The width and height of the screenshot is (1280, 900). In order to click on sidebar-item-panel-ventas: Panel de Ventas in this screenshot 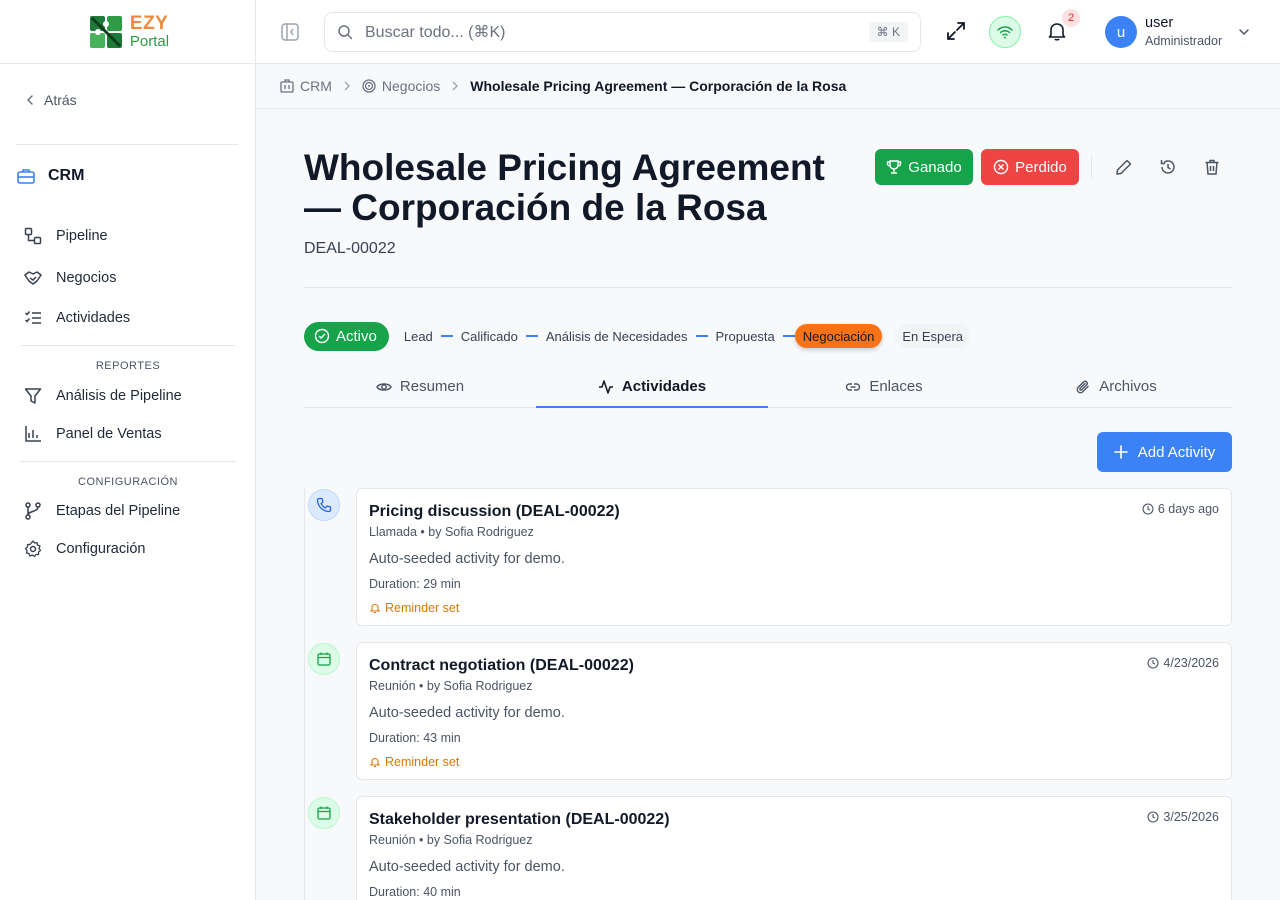, I will do `click(93, 434)`.